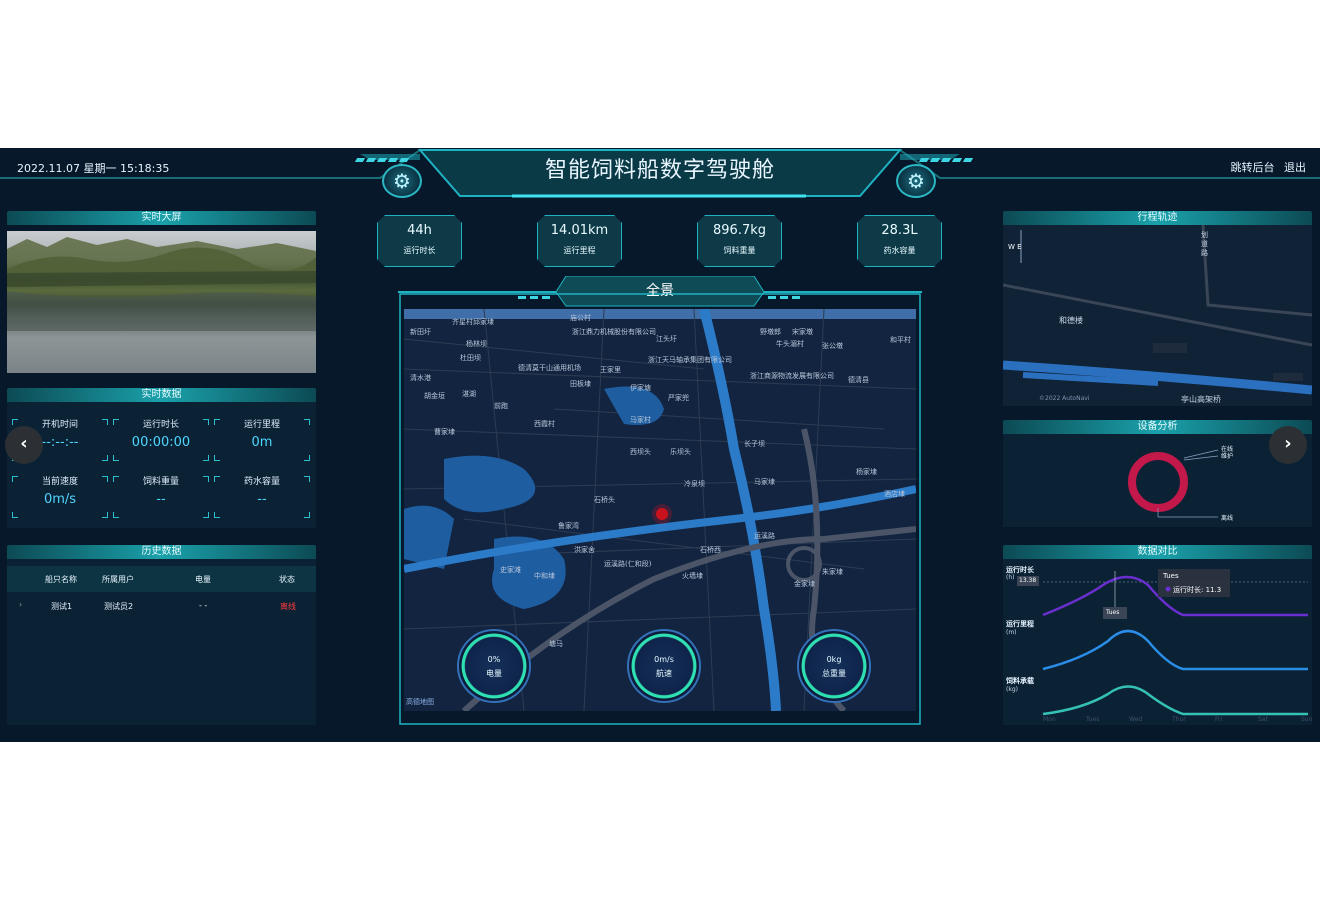 Image resolution: width=1320 pixels, height=917 pixels. I want to click on map-place-label: 浙江鼎力机械股份有限公司, so click(614, 332).